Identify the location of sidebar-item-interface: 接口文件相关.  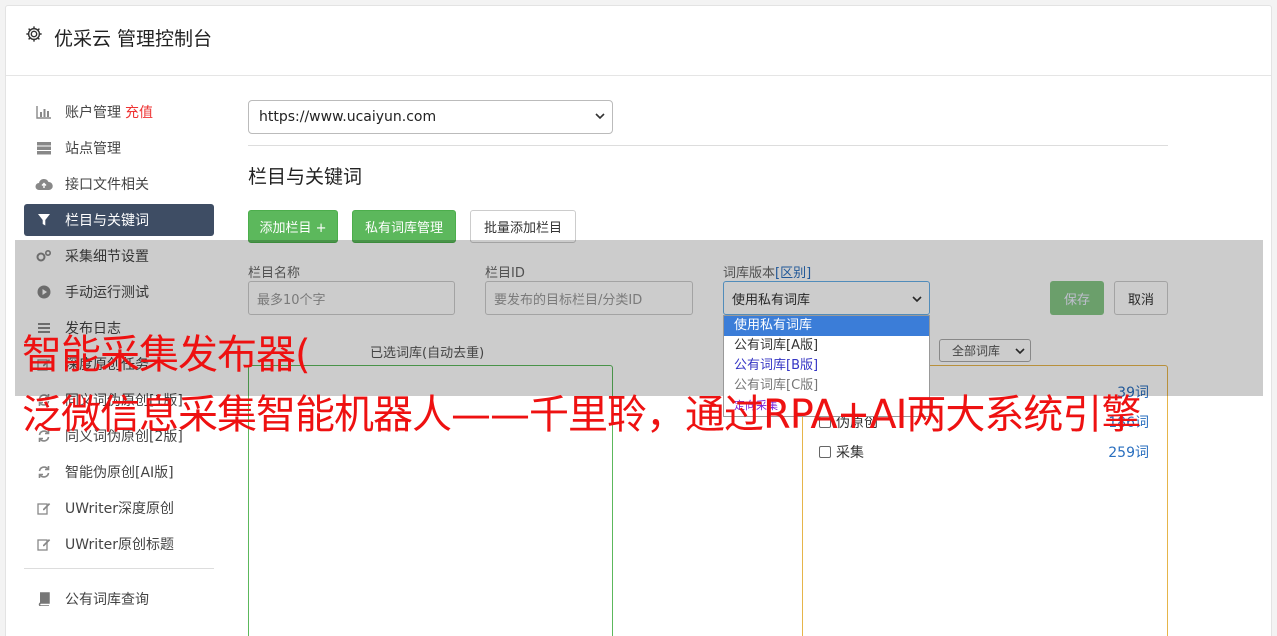
(119, 184).